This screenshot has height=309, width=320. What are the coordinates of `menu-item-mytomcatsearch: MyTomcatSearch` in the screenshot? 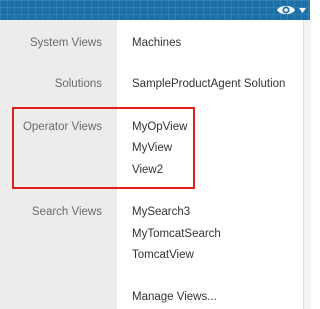 It's located at (176, 234).